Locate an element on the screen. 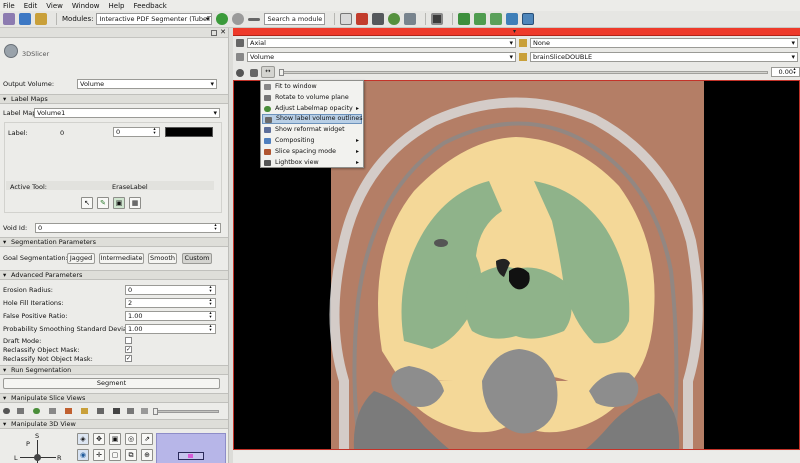 This screenshot has width=800, height=463. spacing-icon is located at coordinates (68, 411).